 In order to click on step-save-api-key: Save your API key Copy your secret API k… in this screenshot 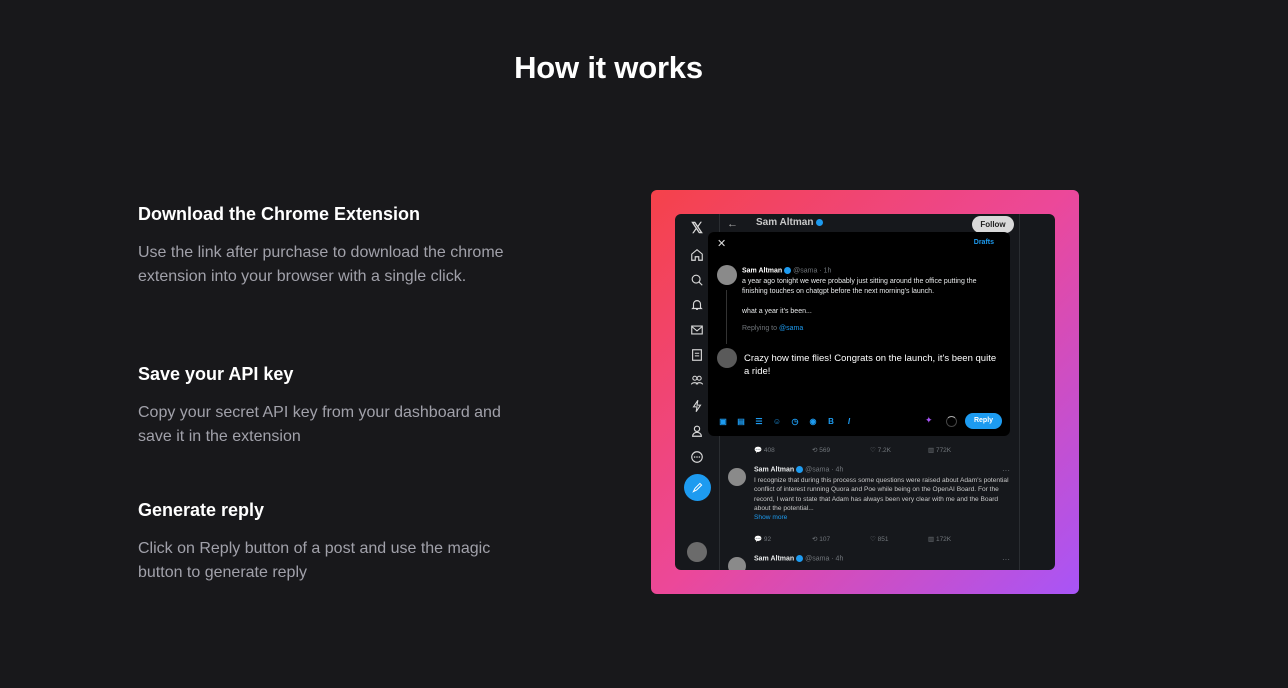, I will do `click(338, 406)`.